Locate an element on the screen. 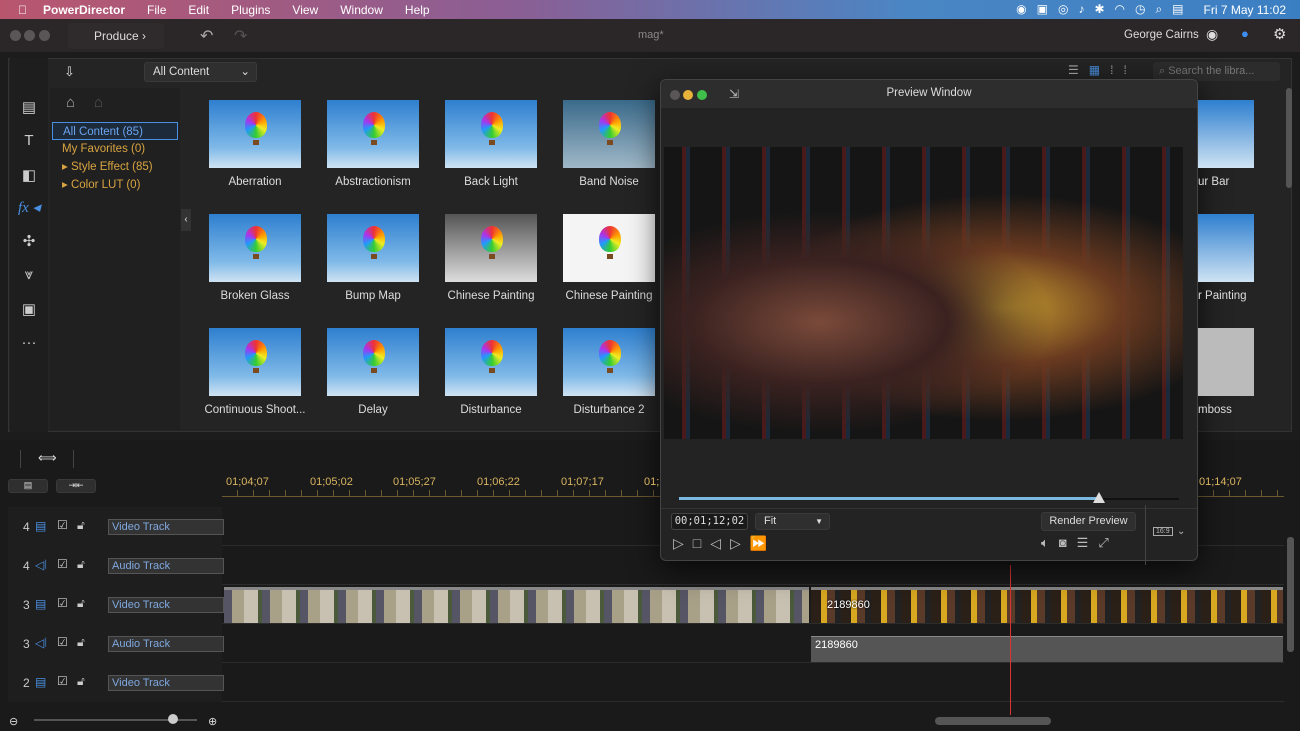 The height and width of the screenshot is (731, 1300). settings-gear-icon: ⚙ is located at coordinates (1279, 34).